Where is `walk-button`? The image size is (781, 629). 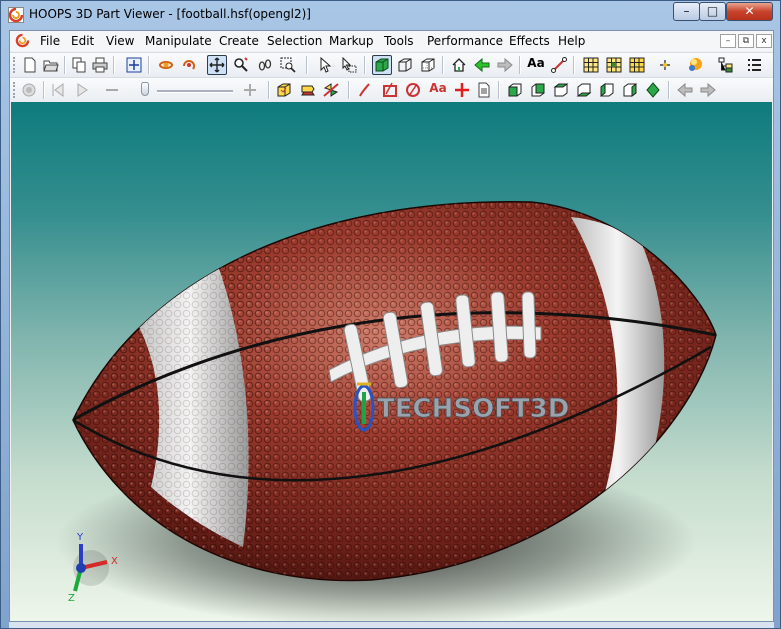
walk-button is located at coordinates (265, 65).